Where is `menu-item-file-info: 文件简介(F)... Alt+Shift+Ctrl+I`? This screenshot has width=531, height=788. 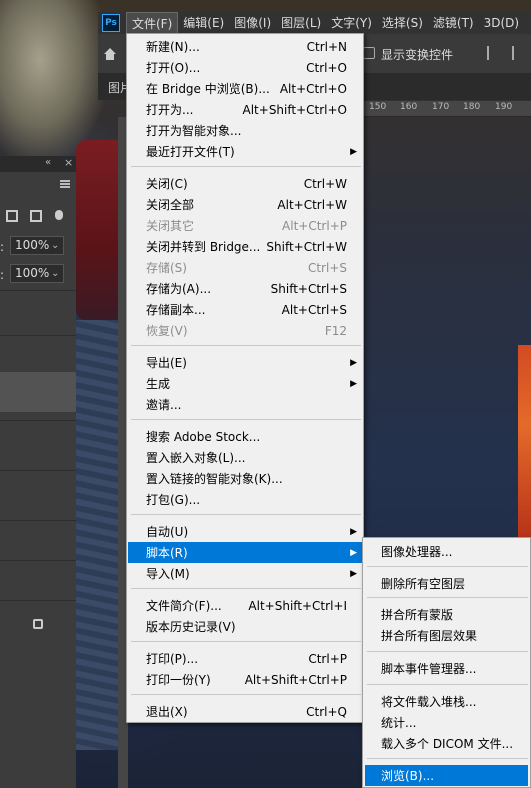 menu-item-file-info: 文件简介(F)... Alt+Shift+Ctrl+I is located at coordinates (245, 605).